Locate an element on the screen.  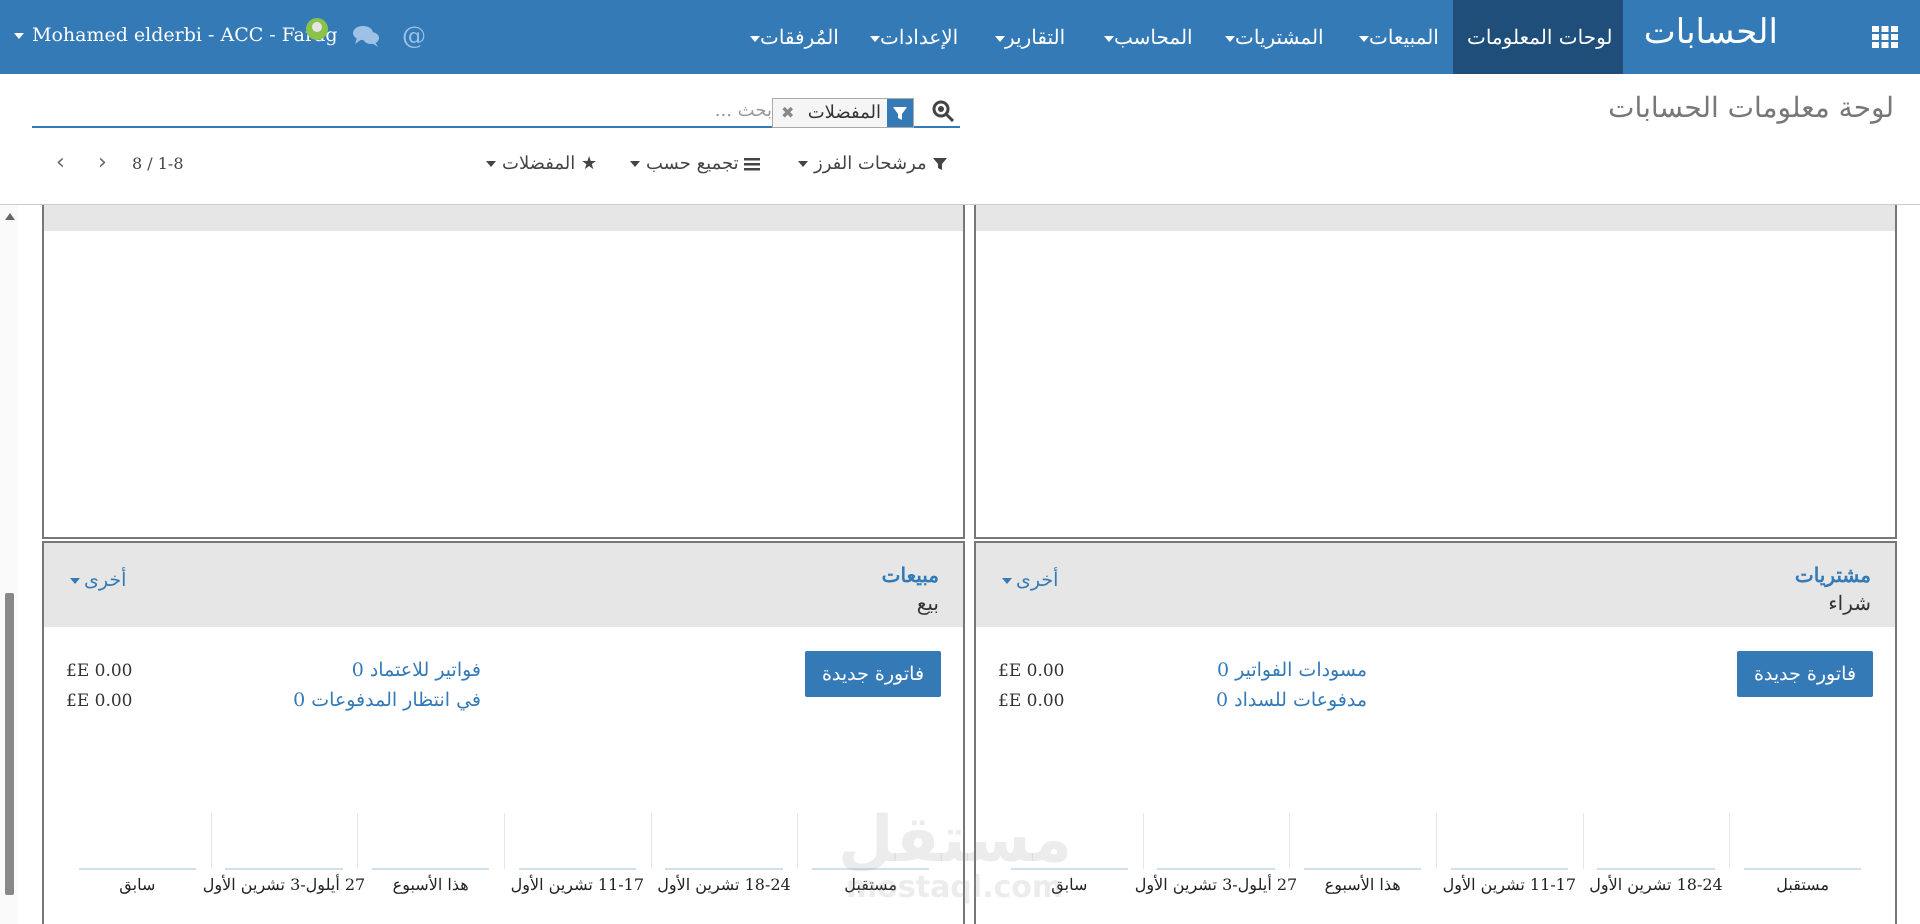
chat-icon is located at coordinates (366, 36).